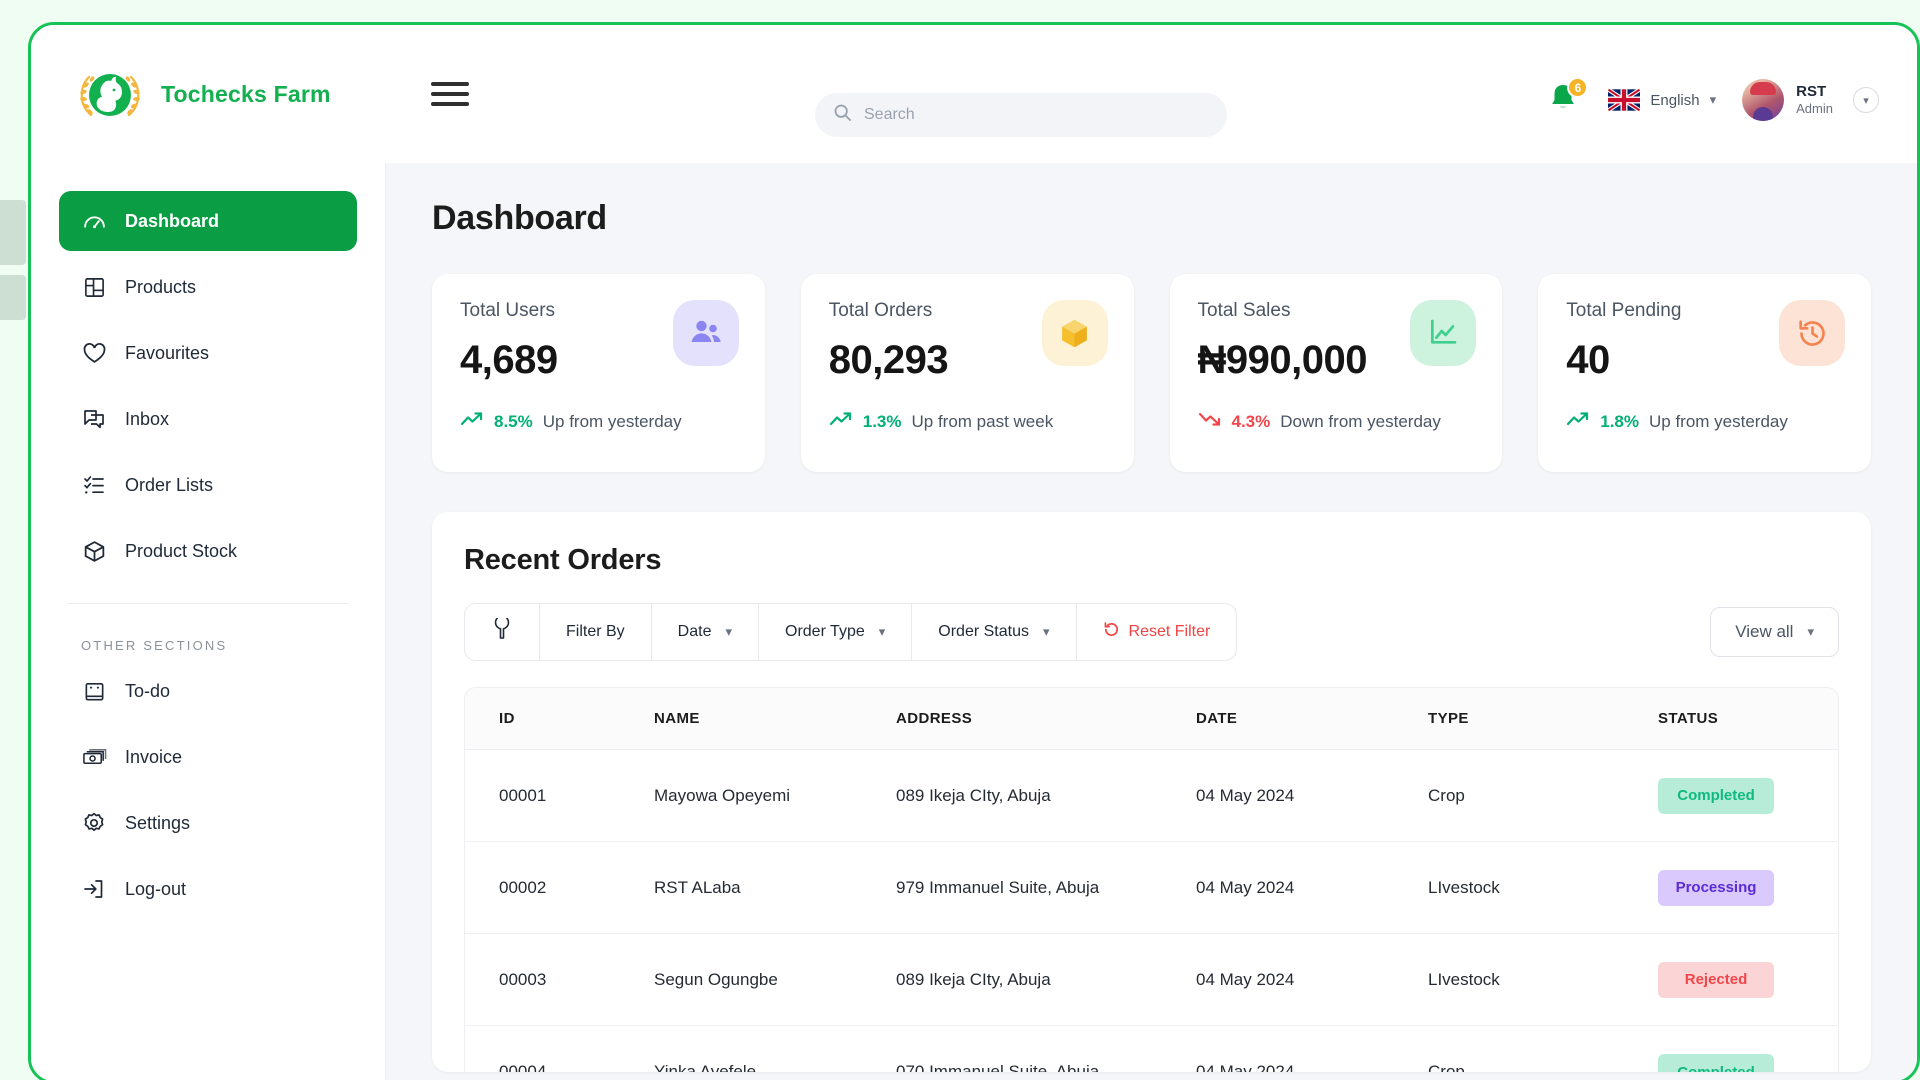  I want to click on top-bar: Tochecks Farm 6, so click(974, 94).